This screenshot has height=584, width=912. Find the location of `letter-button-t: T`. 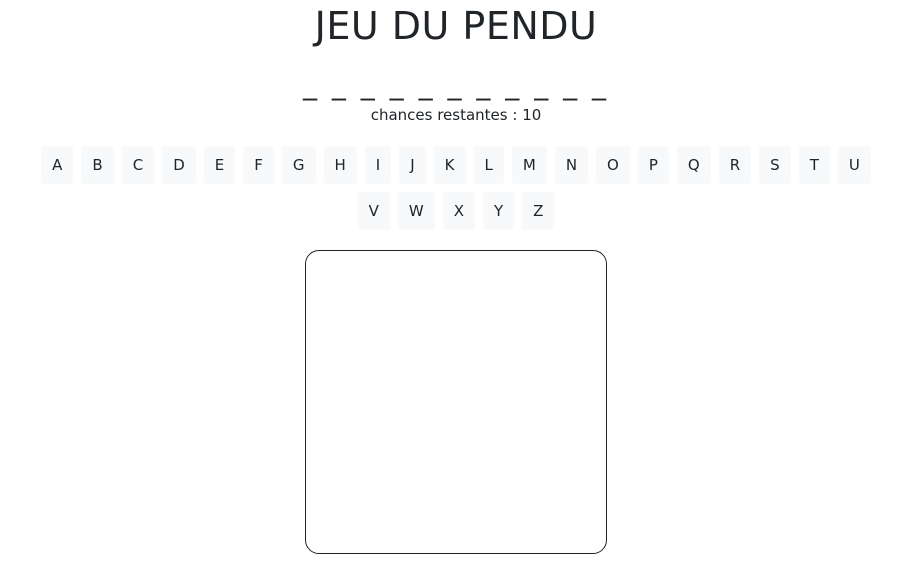

letter-button-t: T is located at coordinates (814, 165).